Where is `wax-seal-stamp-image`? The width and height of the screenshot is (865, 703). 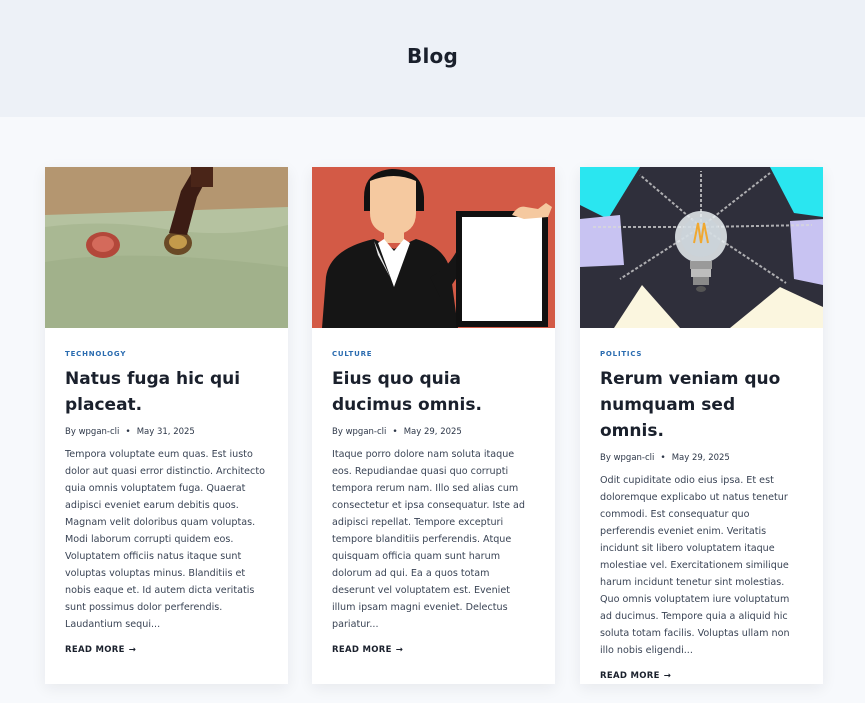 wax-seal-stamp-image is located at coordinates (166, 247).